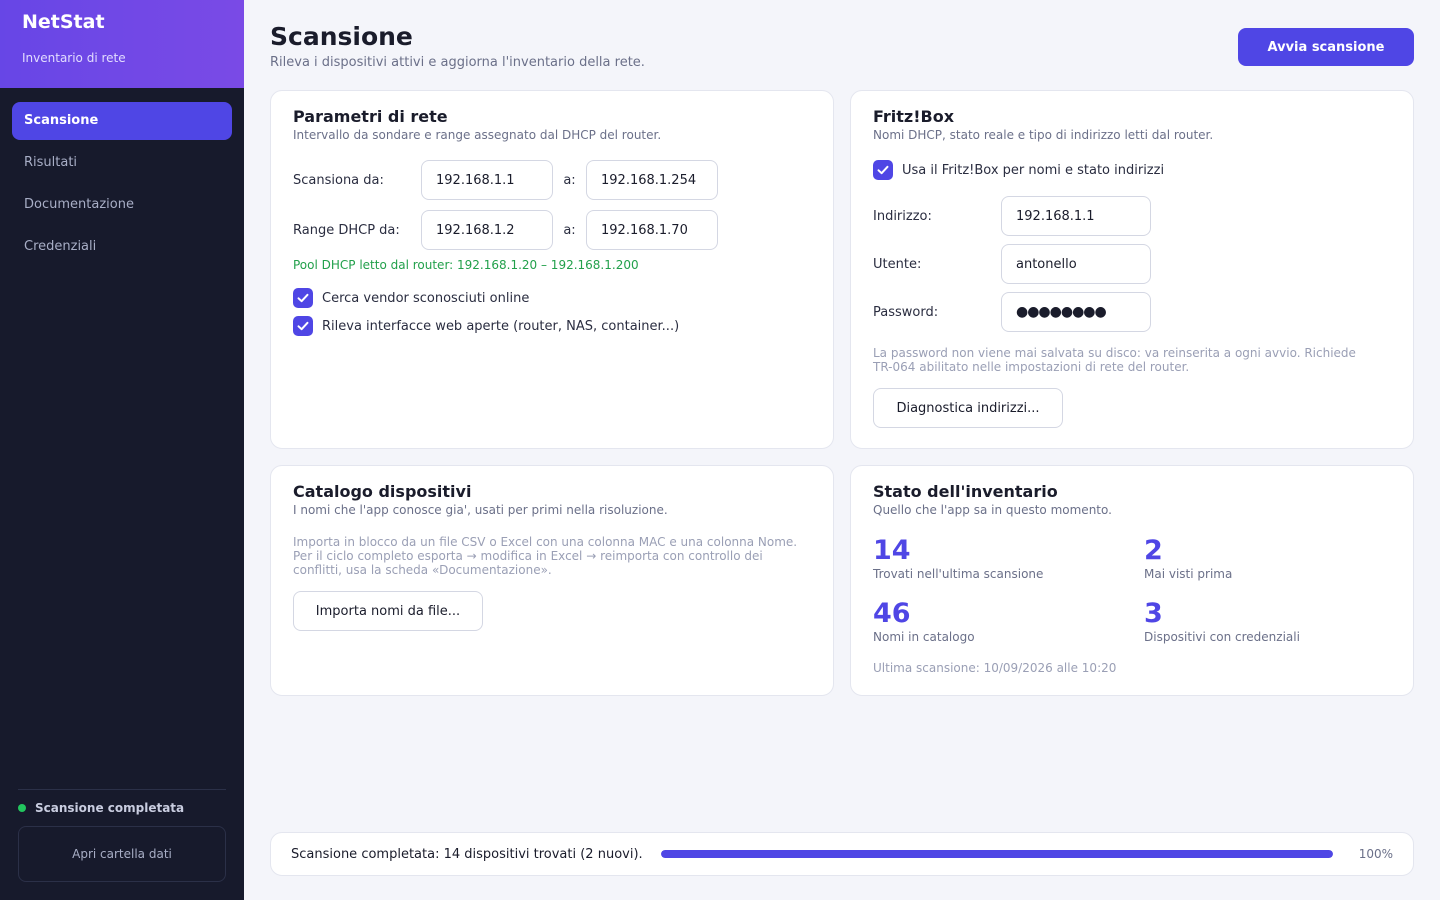 The width and height of the screenshot is (1440, 900). I want to click on stat-never-seen: 2 Mai visti prima, so click(1188, 558).